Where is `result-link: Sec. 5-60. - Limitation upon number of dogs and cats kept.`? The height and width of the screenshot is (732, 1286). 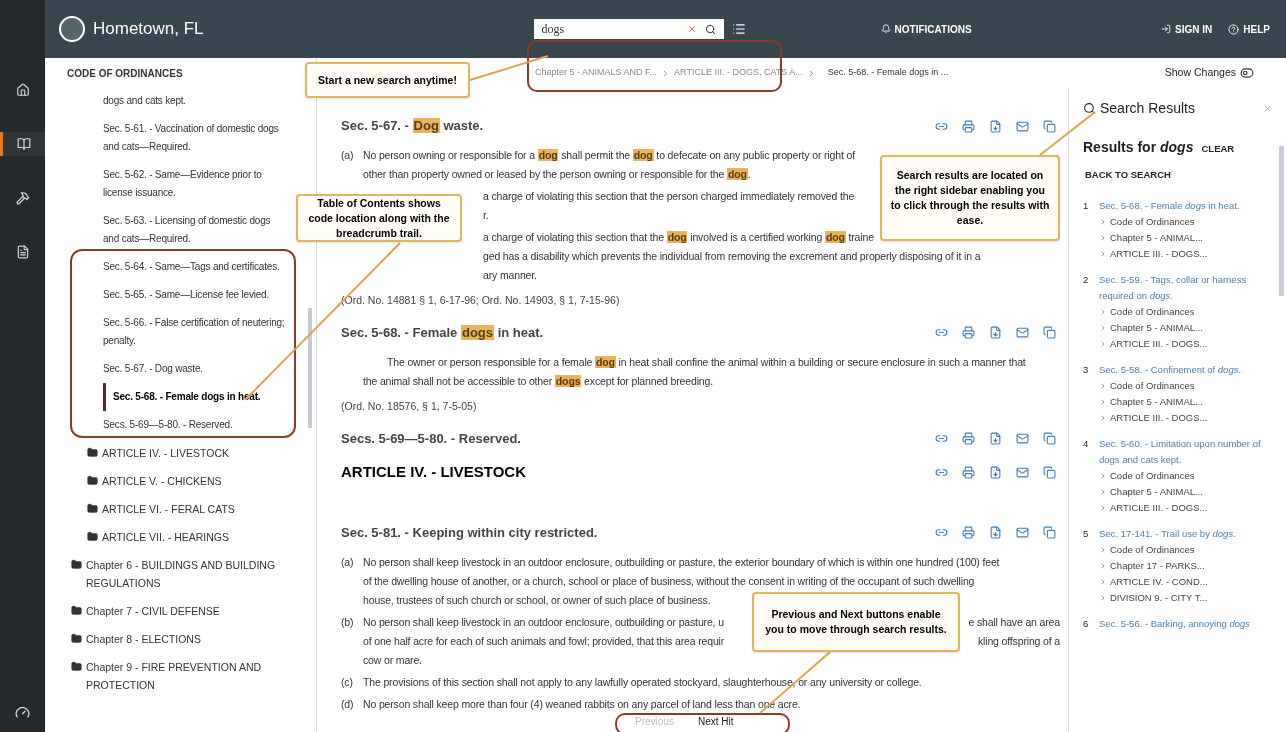
result-link: Sec. 5-60. - Limitation upon number of dogs and cats kept. is located at coordinates (1185, 452).